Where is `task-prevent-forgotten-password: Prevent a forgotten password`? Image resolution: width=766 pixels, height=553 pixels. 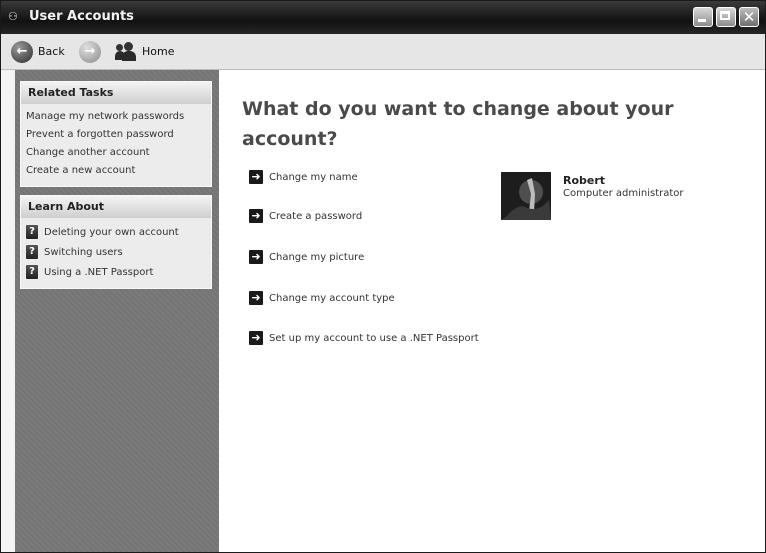 task-prevent-forgotten-password: Prevent a forgotten password is located at coordinates (116, 135).